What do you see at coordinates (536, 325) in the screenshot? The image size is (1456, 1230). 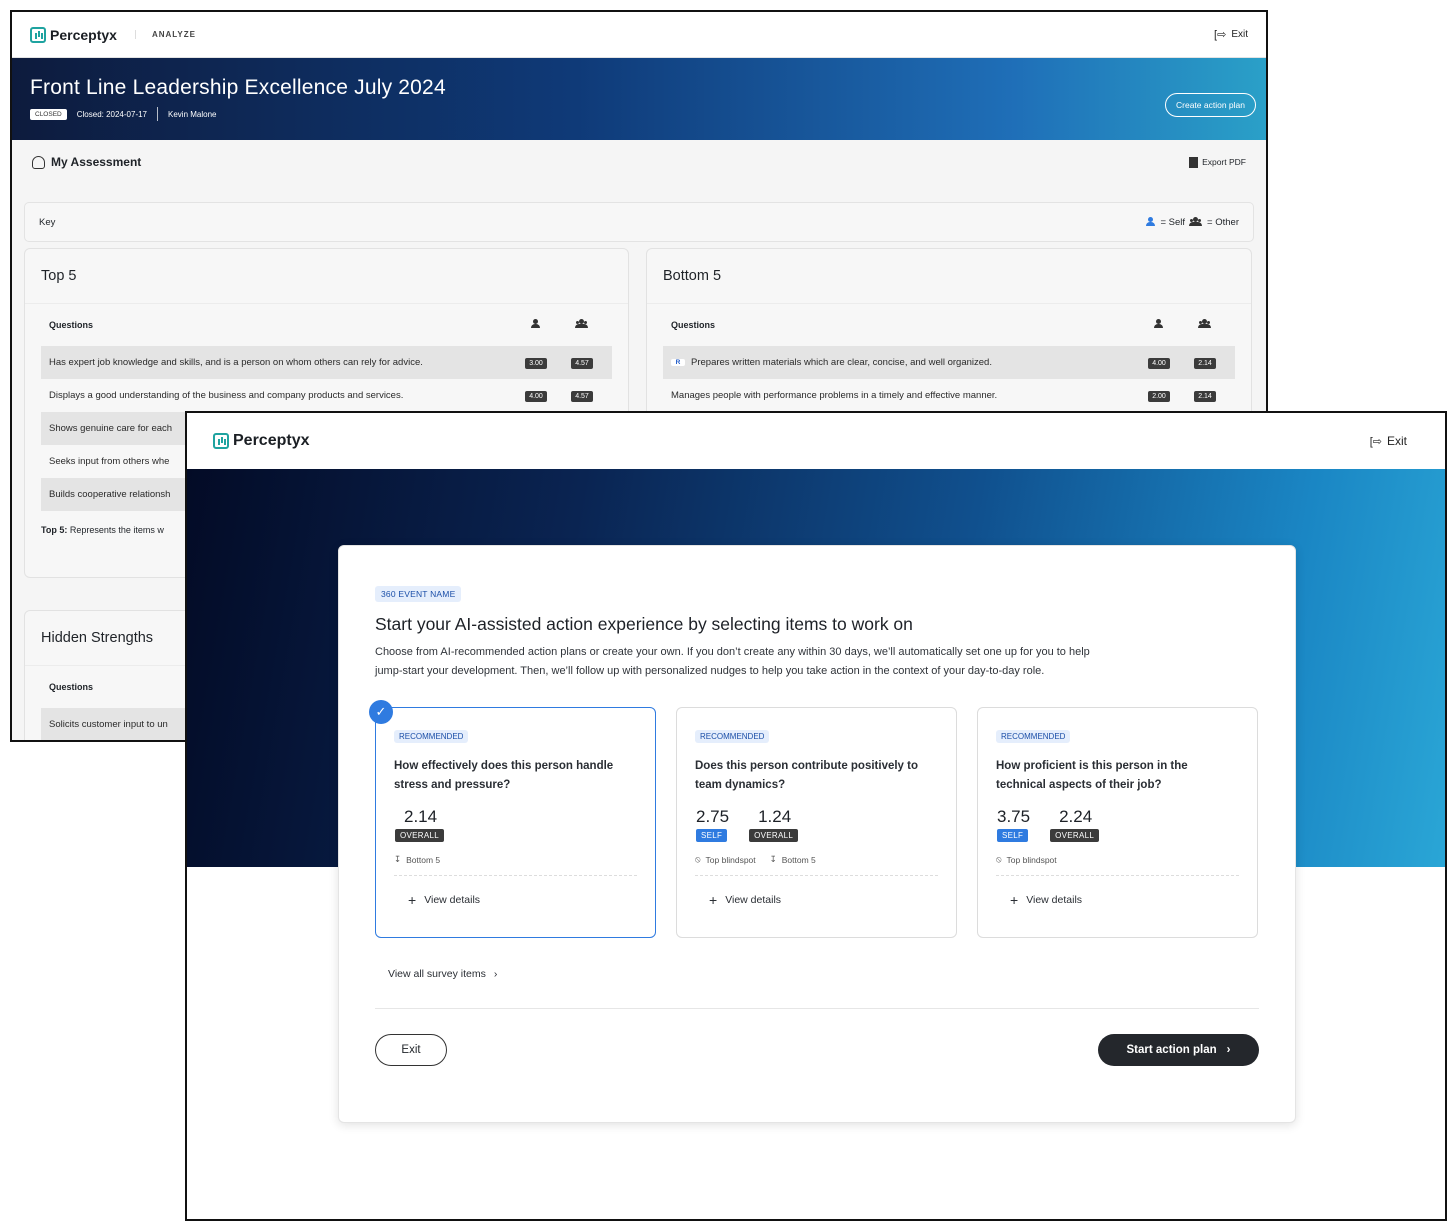 I see `self-col-icon` at bounding box center [536, 325].